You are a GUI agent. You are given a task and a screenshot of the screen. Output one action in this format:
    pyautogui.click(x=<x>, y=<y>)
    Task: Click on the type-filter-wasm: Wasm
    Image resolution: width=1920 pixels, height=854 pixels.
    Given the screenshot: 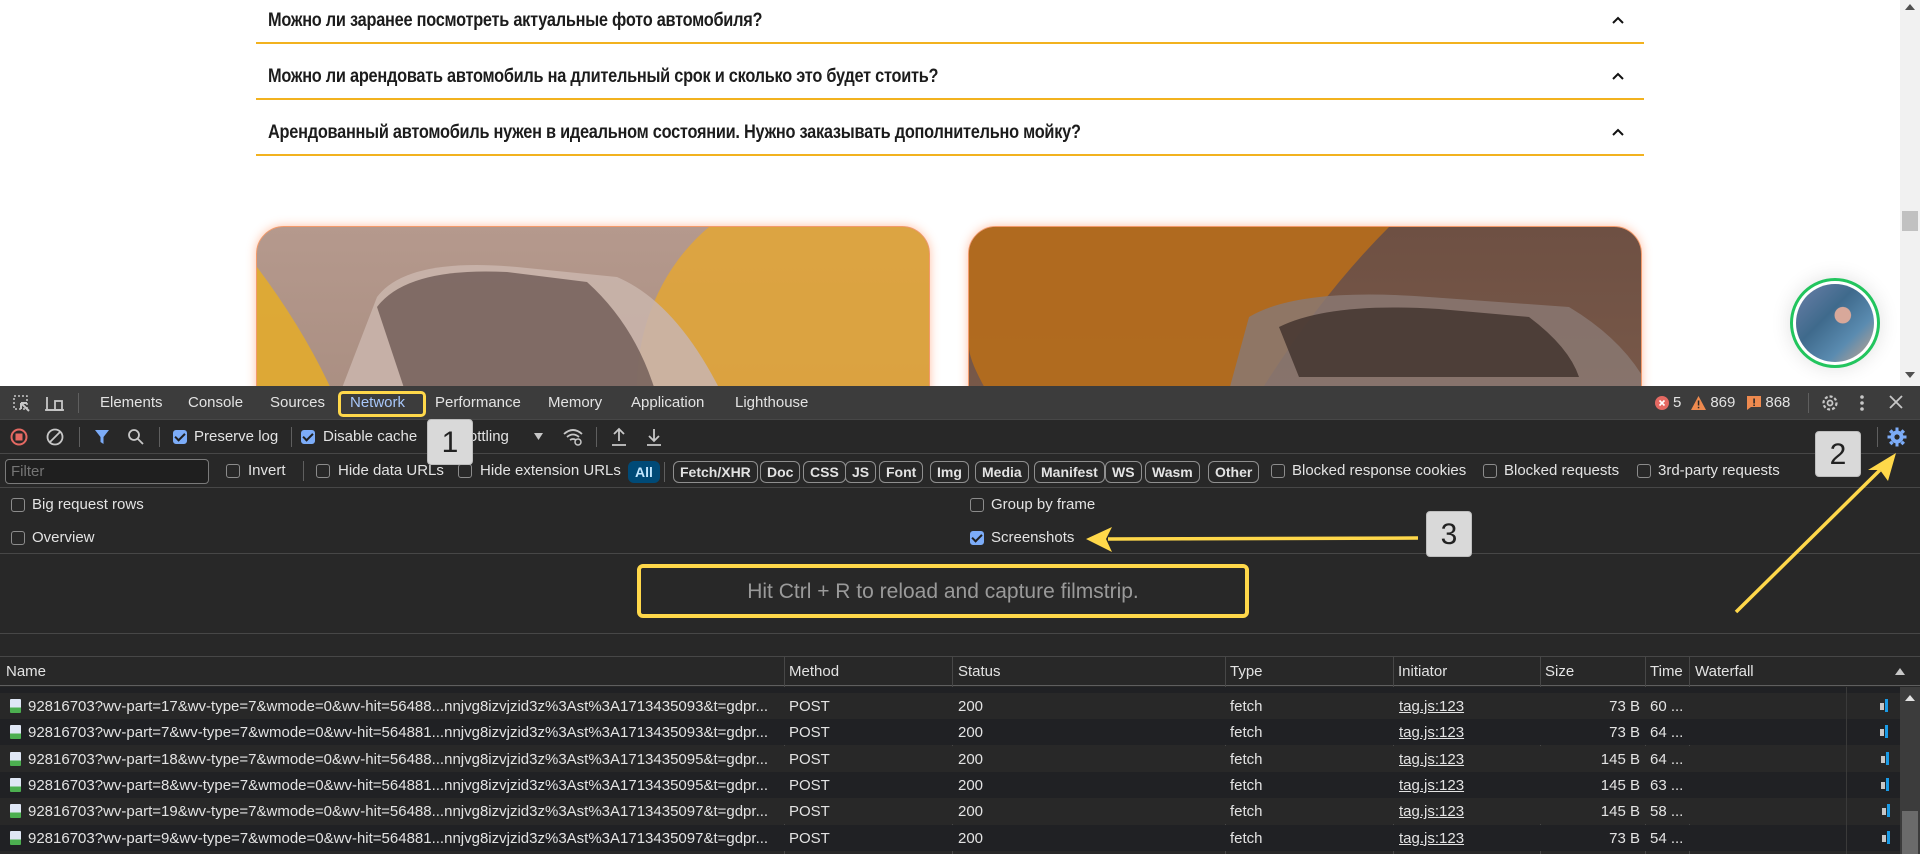 What is the action you would take?
    pyautogui.click(x=1172, y=472)
    